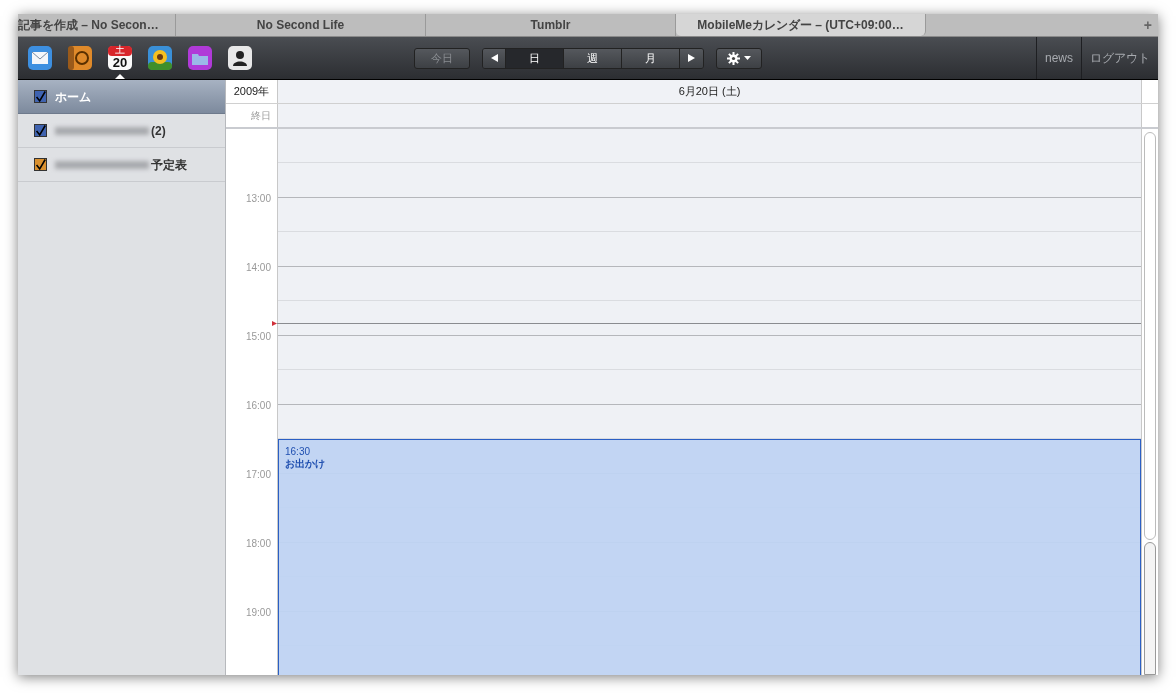 Image resolution: width=1176 pixels, height=693 pixels. Describe the element at coordinates (298, 452) in the screenshot. I see `event-time: 16:30` at that location.